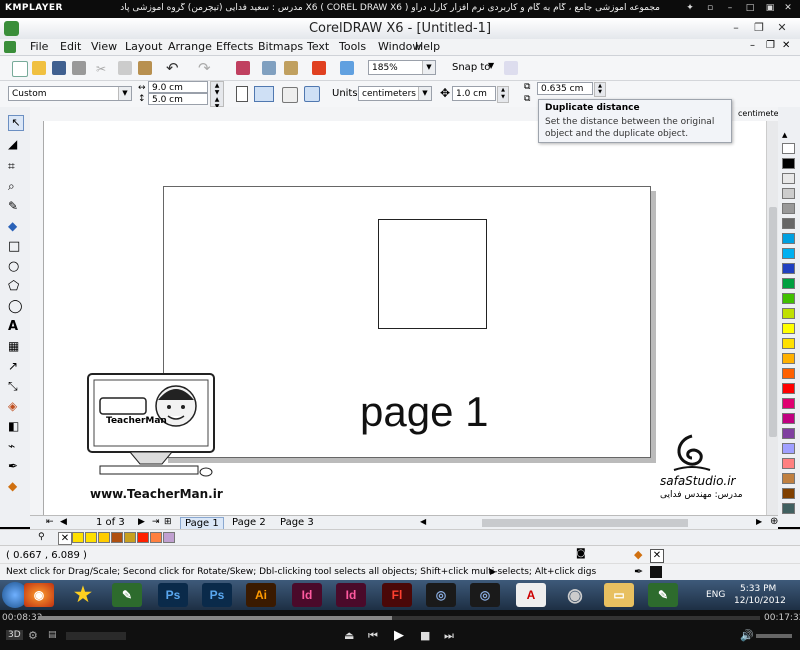 Image resolution: width=800 pixels, height=650 pixels. What do you see at coordinates (39, 68) in the screenshot?
I see `open-icon` at bounding box center [39, 68].